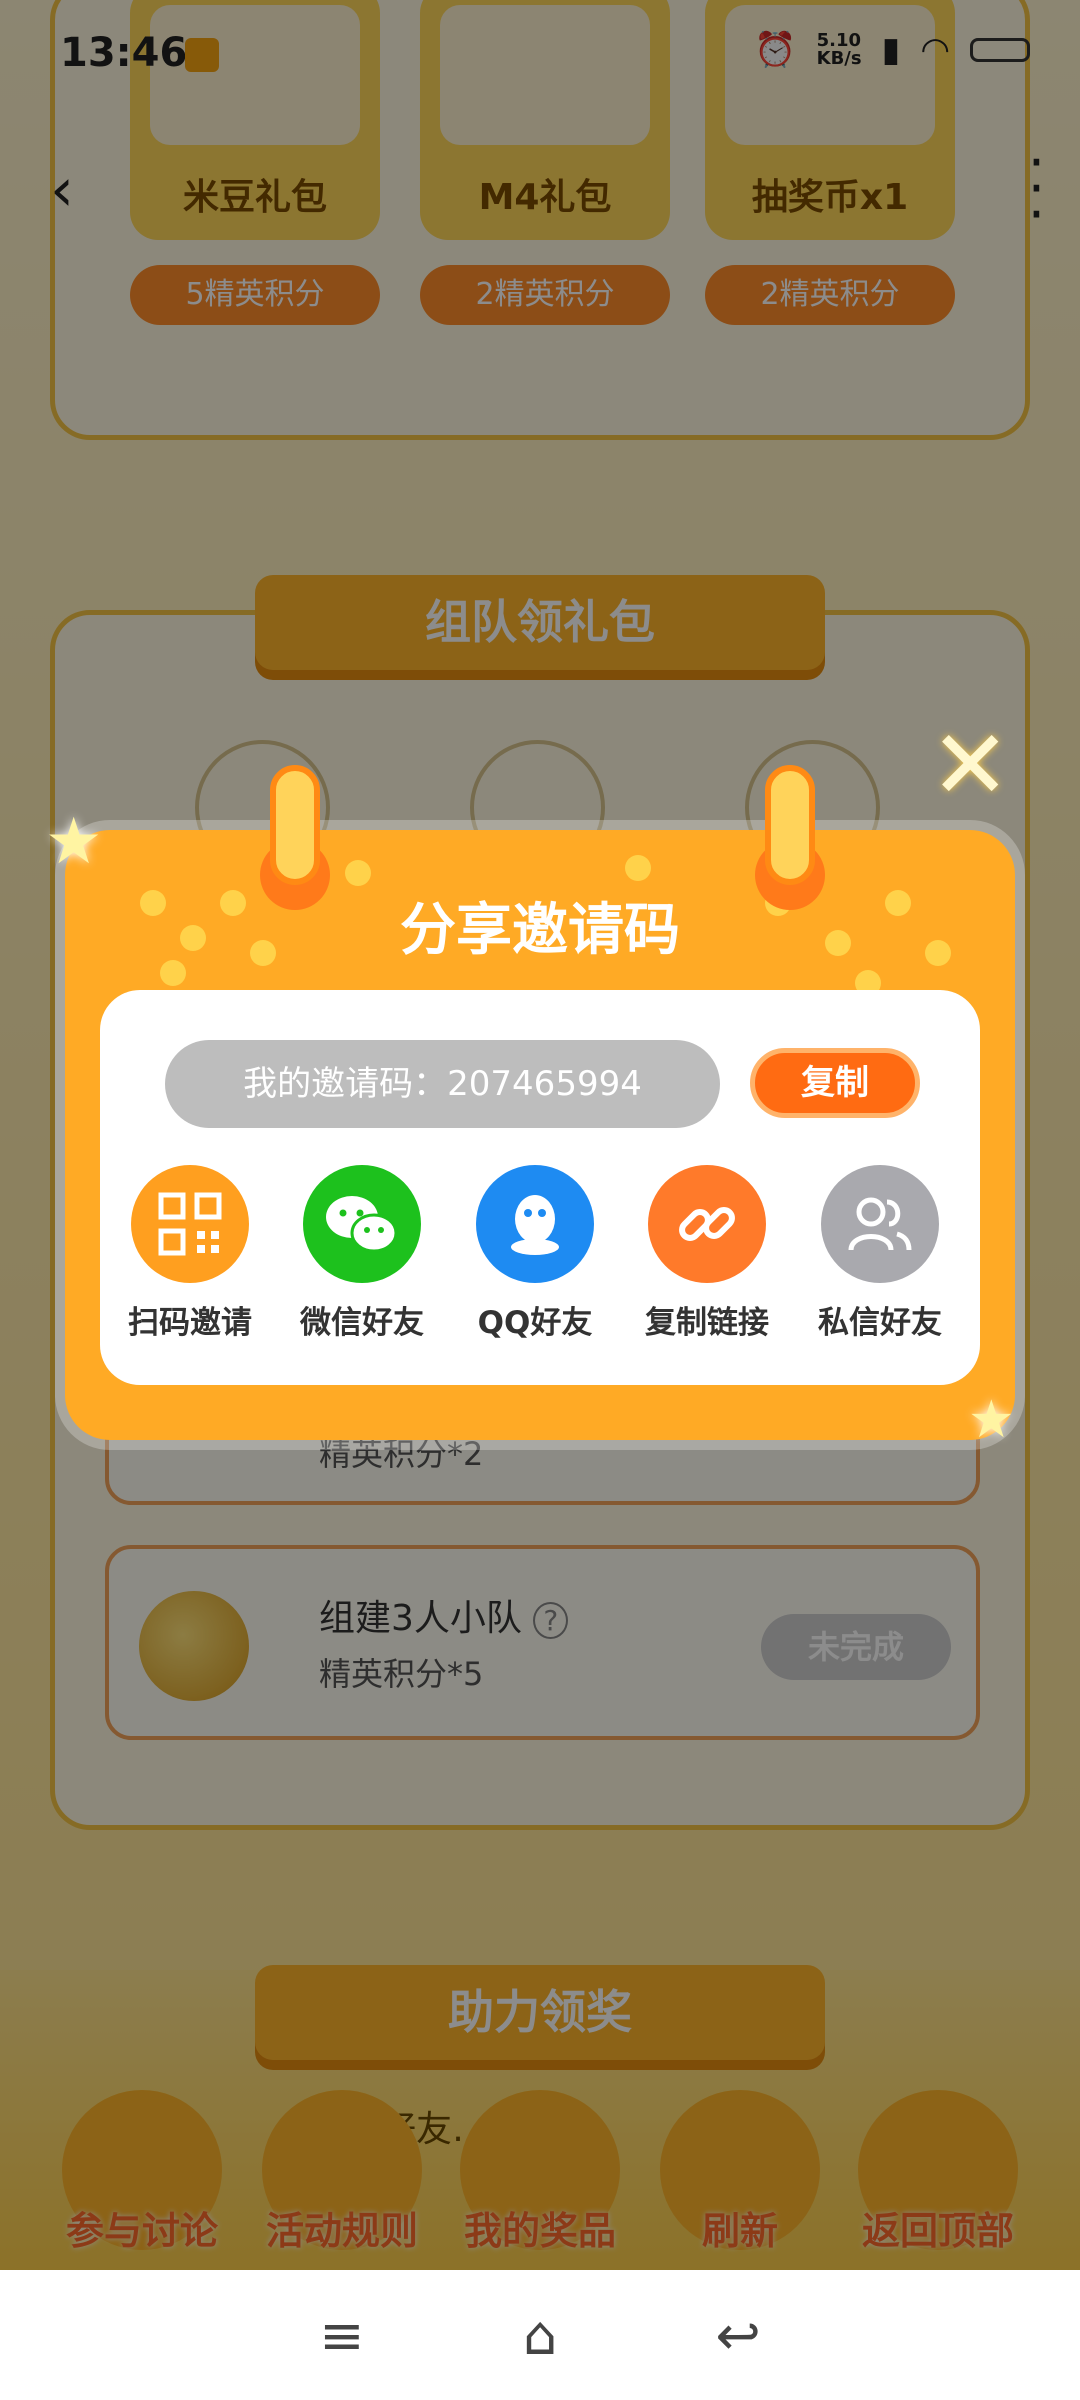 The image size is (1080, 2400). What do you see at coordinates (880, 1224) in the screenshot?
I see `friends-icon` at bounding box center [880, 1224].